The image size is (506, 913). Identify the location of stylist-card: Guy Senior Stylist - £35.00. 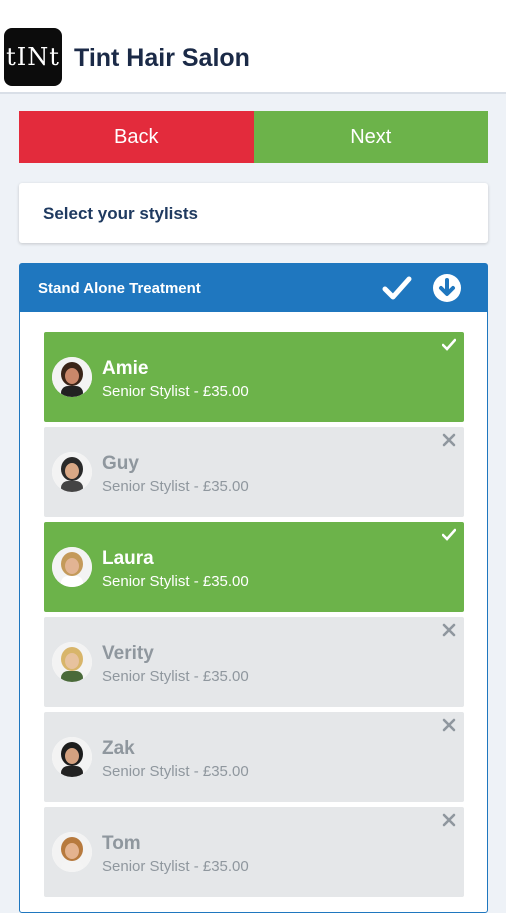
(254, 472).